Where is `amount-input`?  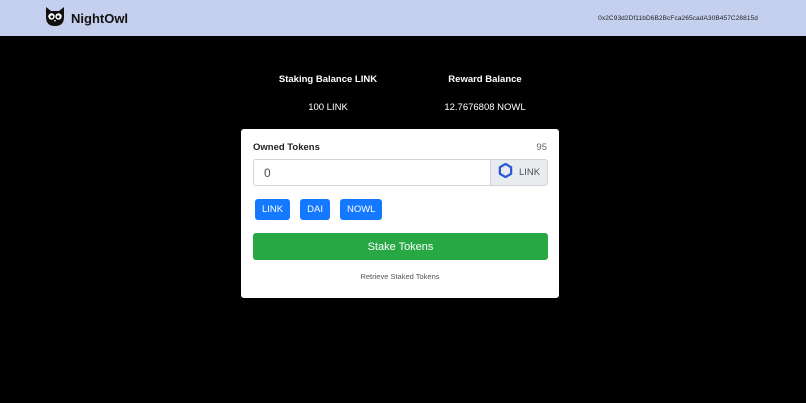 amount-input is located at coordinates (371, 172).